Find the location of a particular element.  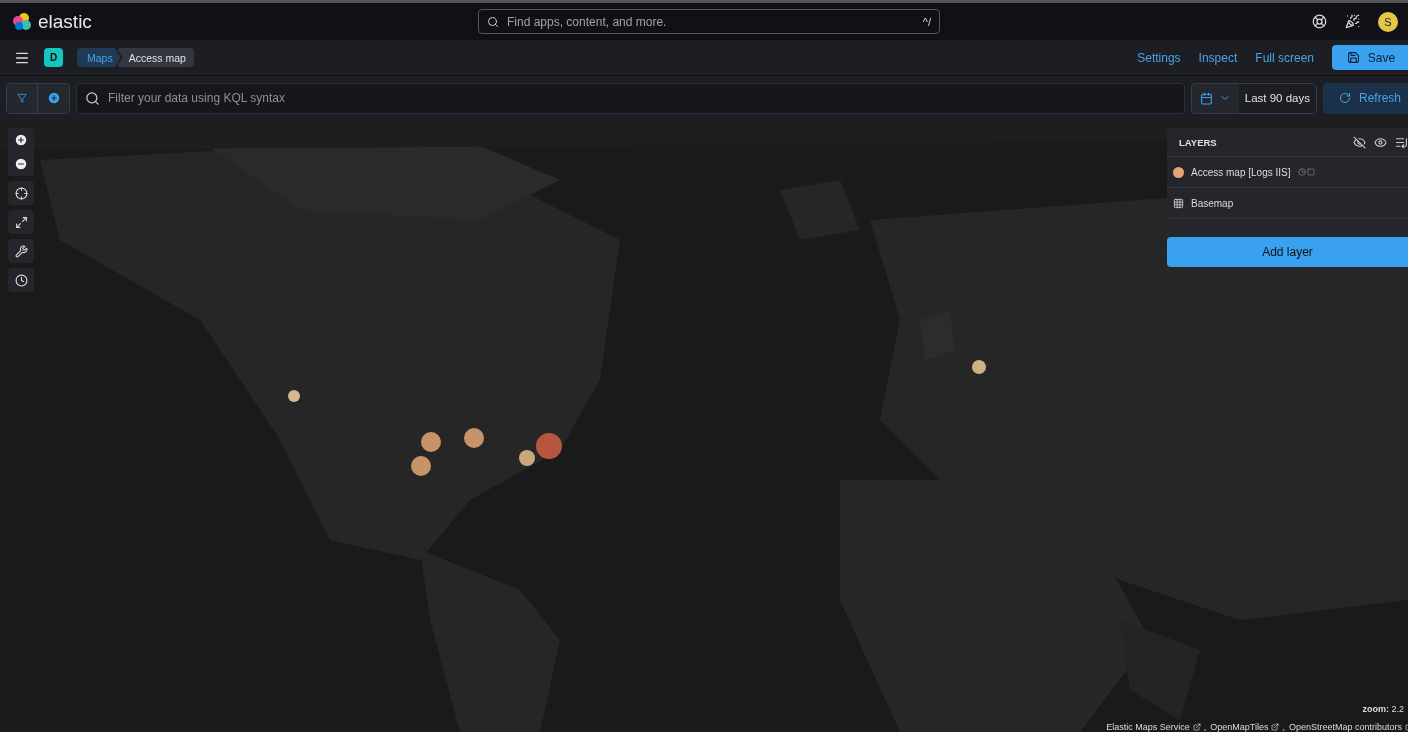

global-search-field: Find apps, content, and more. ^/ is located at coordinates (709, 21).